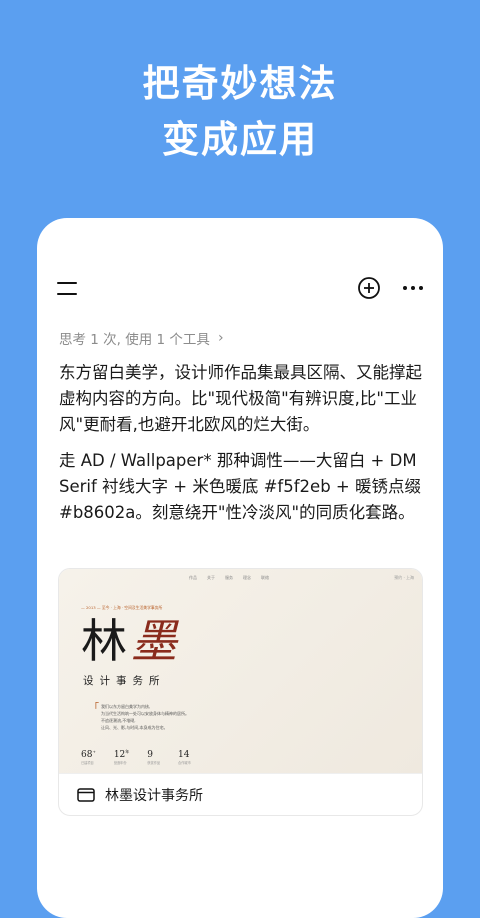  I want to click on preview-intro-line: 不追逐潮流,不堆砌,, so click(118, 720).